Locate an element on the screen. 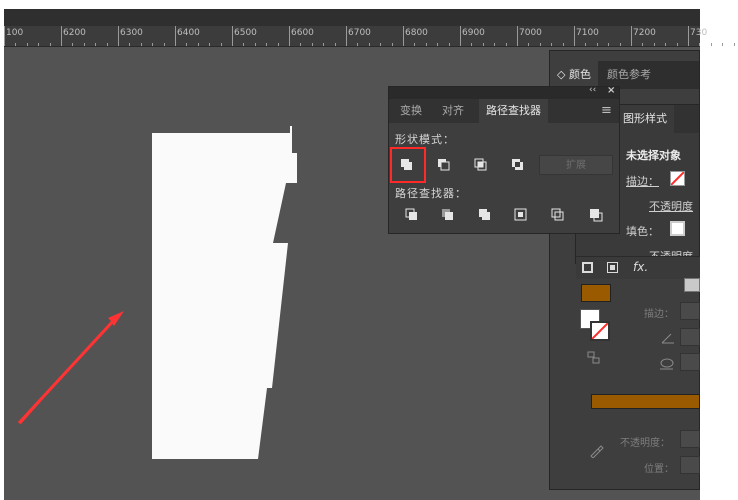 Image resolution: width=738 pixels, height=500 pixels. minus-front-icon is located at coordinates (444, 165).